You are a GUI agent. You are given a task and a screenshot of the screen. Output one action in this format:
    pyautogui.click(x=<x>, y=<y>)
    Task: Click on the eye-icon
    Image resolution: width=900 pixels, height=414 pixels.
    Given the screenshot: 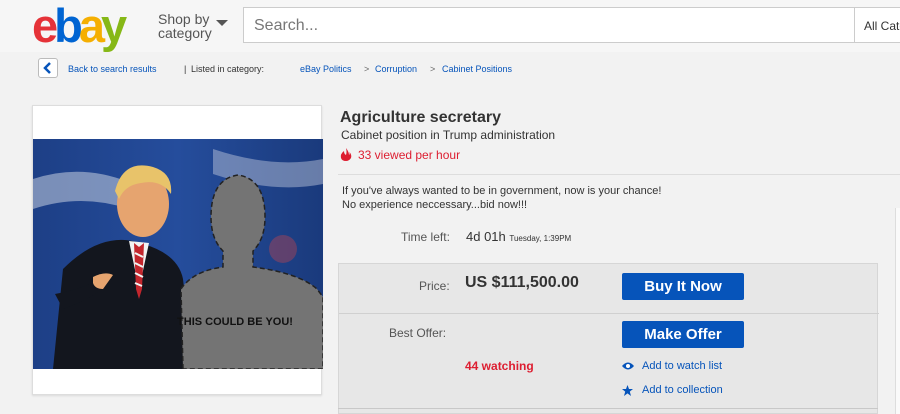 What is the action you would take?
    pyautogui.click(x=628, y=366)
    